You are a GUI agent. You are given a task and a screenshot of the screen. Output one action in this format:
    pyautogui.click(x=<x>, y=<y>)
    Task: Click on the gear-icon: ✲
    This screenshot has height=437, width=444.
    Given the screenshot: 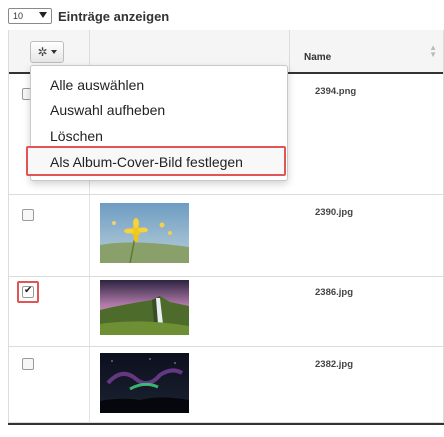 What is the action you would take?
    pyautogui.click(x=42, y=52)
    